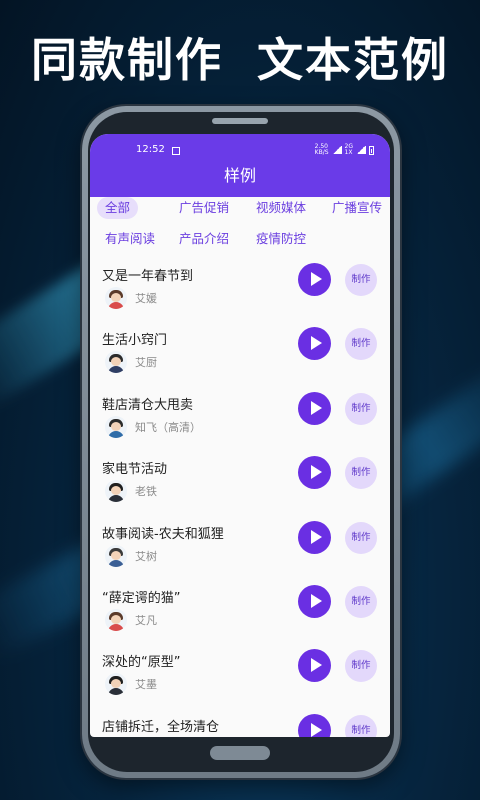  What do you see at coordinates (146, 363) in the screenshot?
I see `item-author: 艾厨` at bounding box center [146, 363].